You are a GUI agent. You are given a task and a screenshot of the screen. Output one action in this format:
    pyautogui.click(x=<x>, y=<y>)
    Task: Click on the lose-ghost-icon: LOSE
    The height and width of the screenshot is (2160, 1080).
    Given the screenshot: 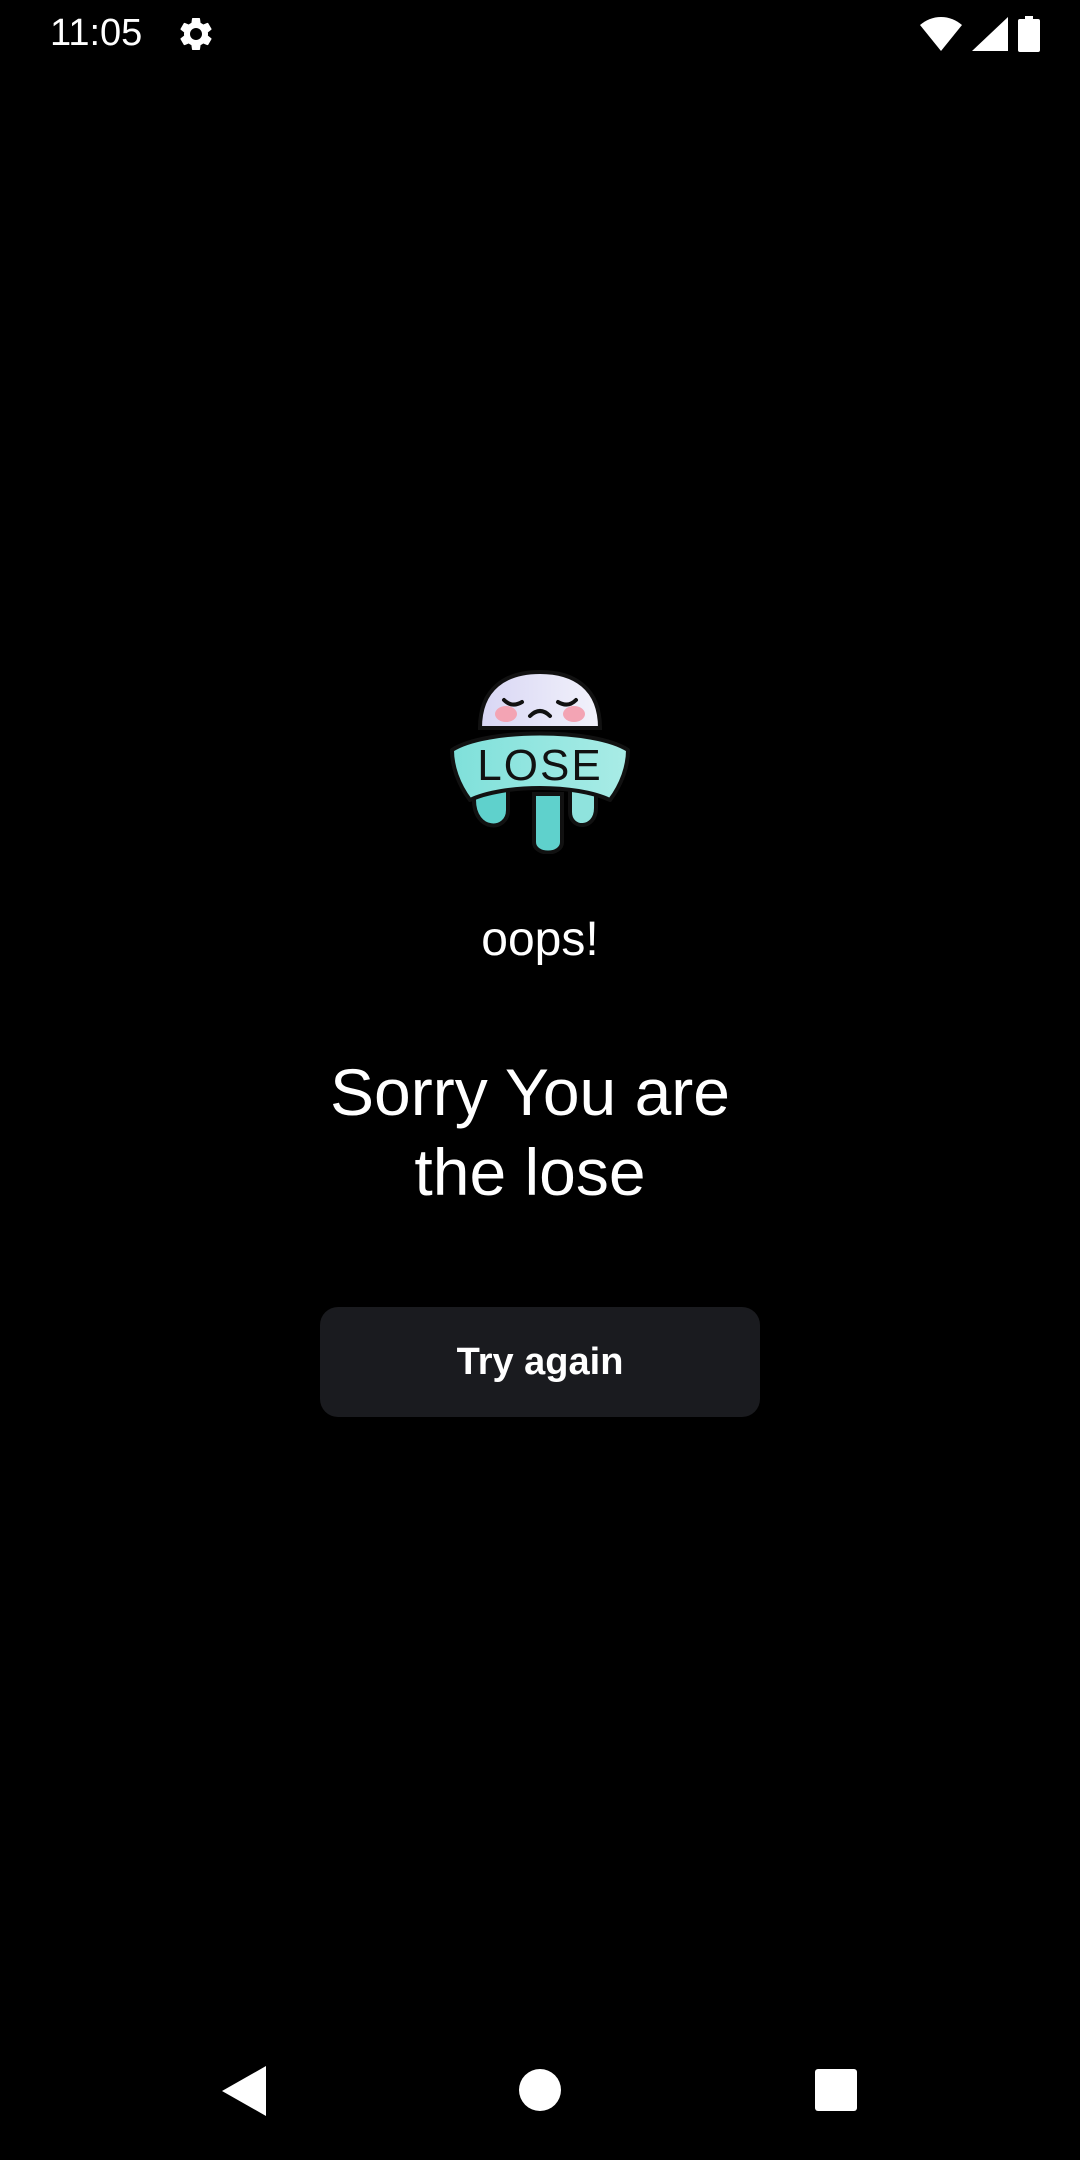 What is the action you would take?
    pyautogui.click(x=540, y=762)
    